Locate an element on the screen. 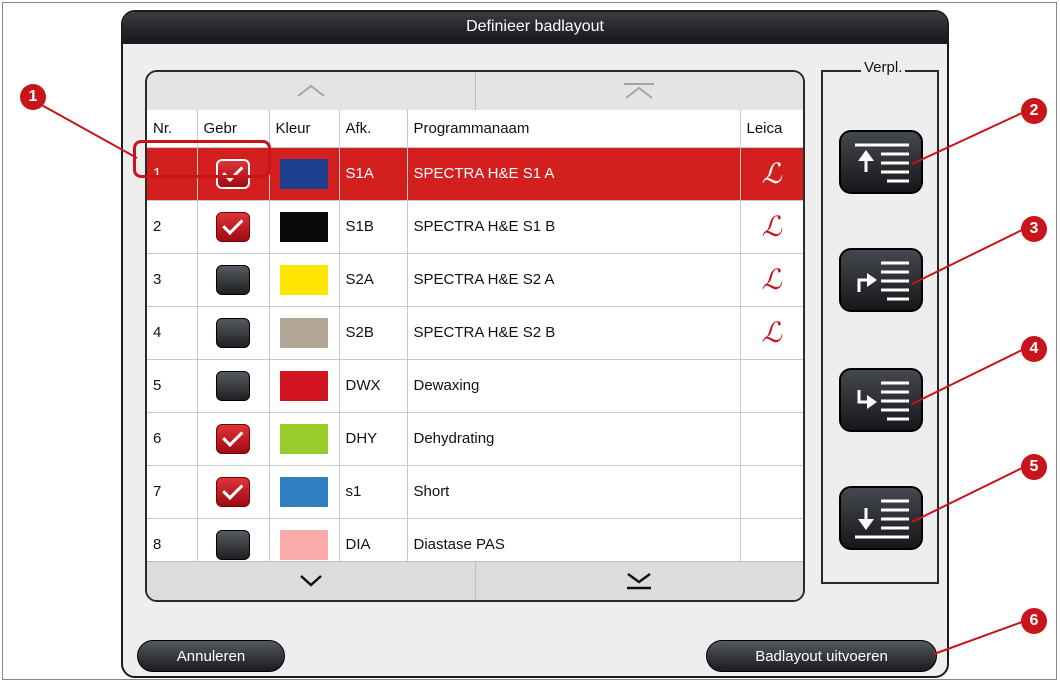  abbreviation: S1A is located at coordinates (373, 174).